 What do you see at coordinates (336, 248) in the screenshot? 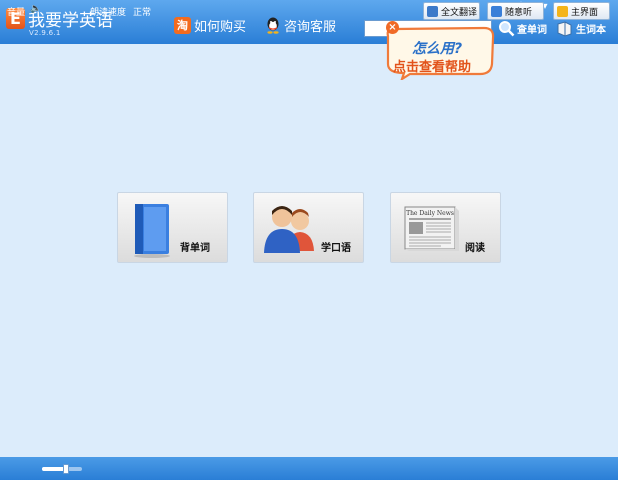
I see `tile-label-spoken: 学口语` at bounding box center [336, 248].